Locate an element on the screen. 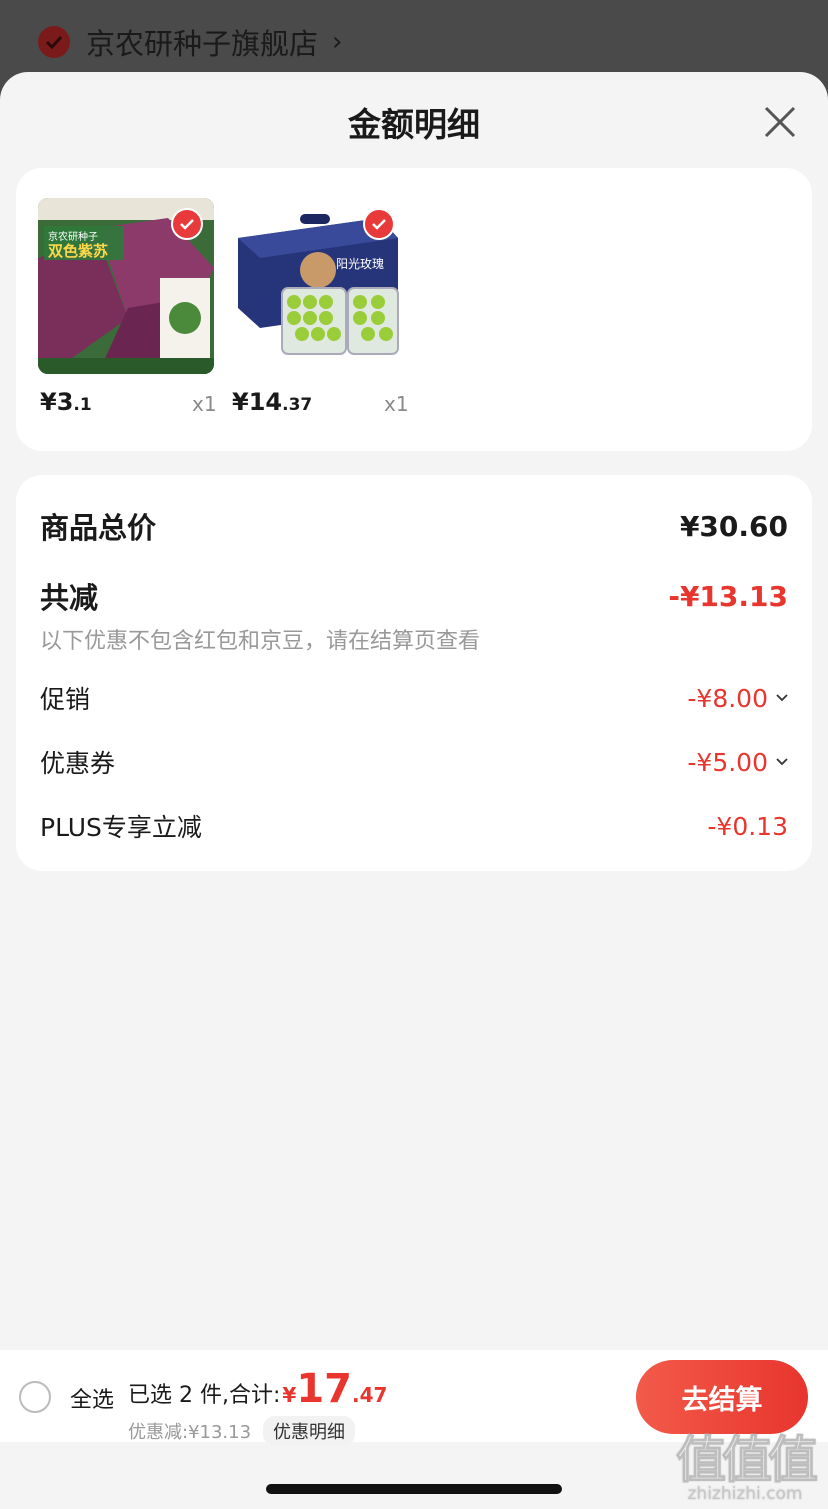 The height and width of the screenshot is (1509, 828). watermark: 值值值 zhizhizhi.com is located at coordinates (747, 1462).